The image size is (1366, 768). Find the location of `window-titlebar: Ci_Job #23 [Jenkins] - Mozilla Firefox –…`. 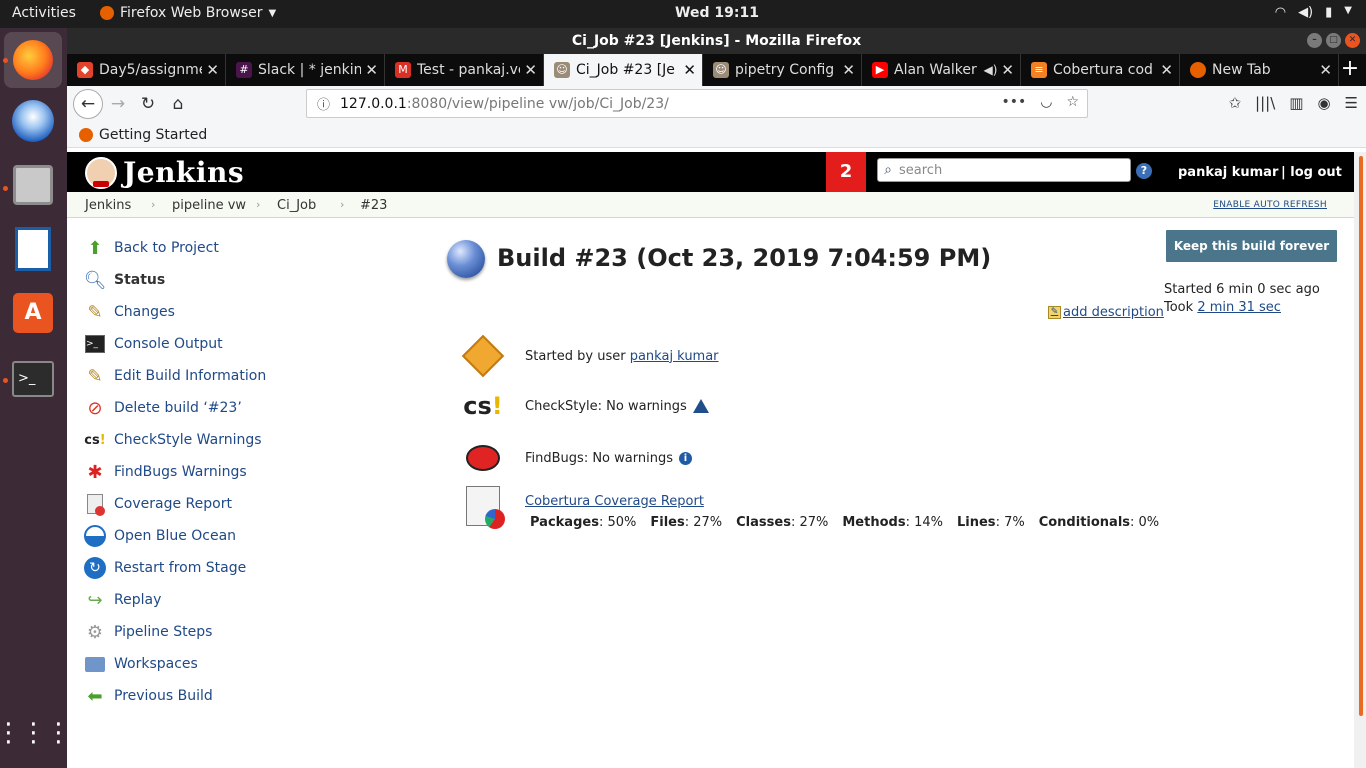

window-titlebar: Ci_Job #23 [Jenkins] - Mozilla Firefox –… is located at coordinates (716, 41).